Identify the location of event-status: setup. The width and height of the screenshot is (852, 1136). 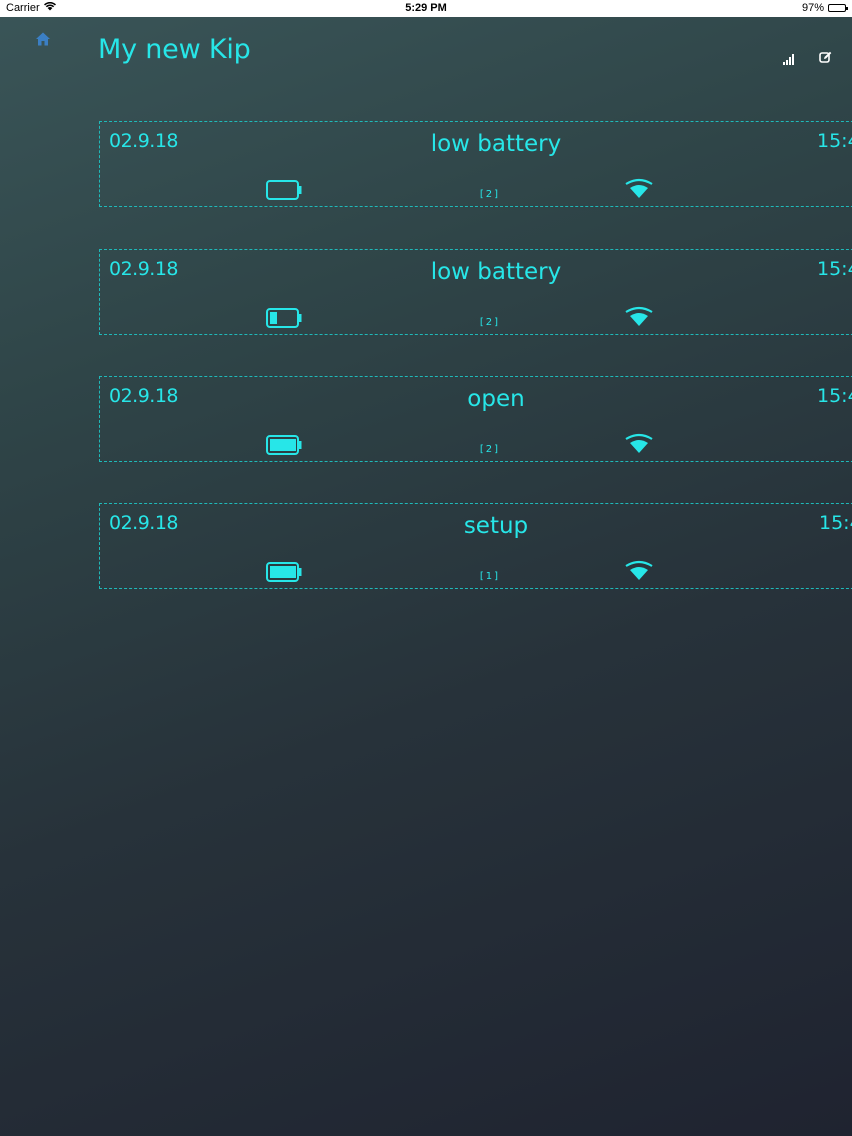
(496, 526).